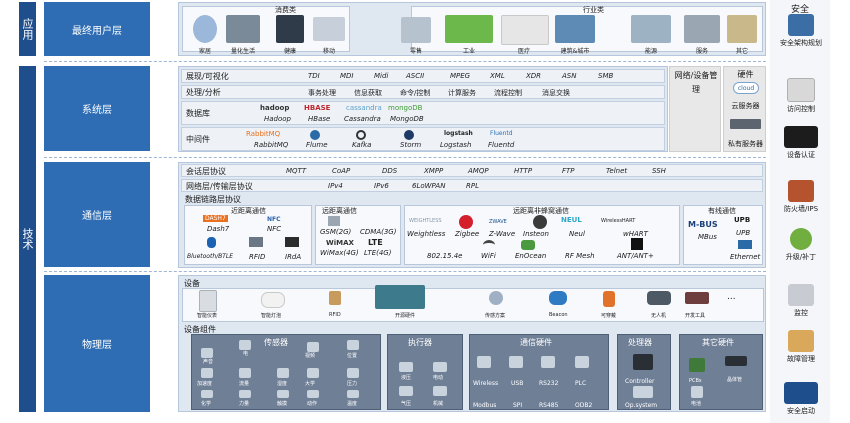 This screenshot has height=423, width=850. Describe the element at coordinates (310, 356) in the screenshot. I see `sensor-label: 视频` at that location.